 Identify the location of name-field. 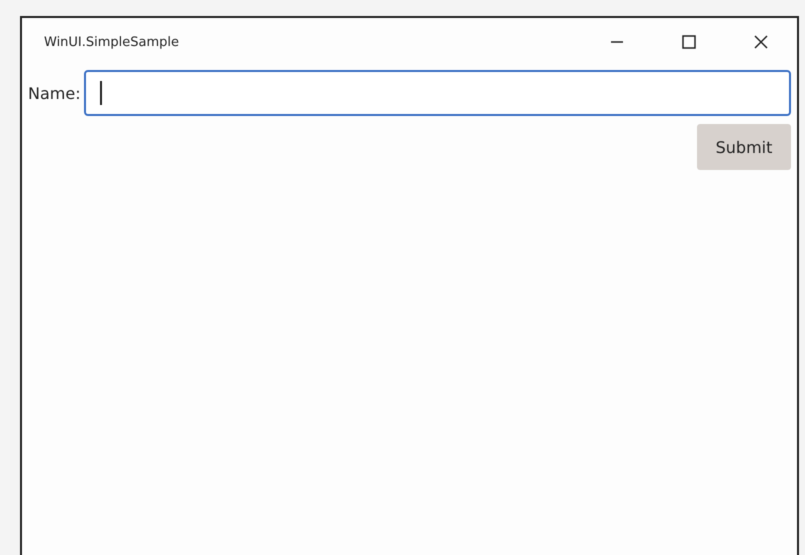
(437, 93).